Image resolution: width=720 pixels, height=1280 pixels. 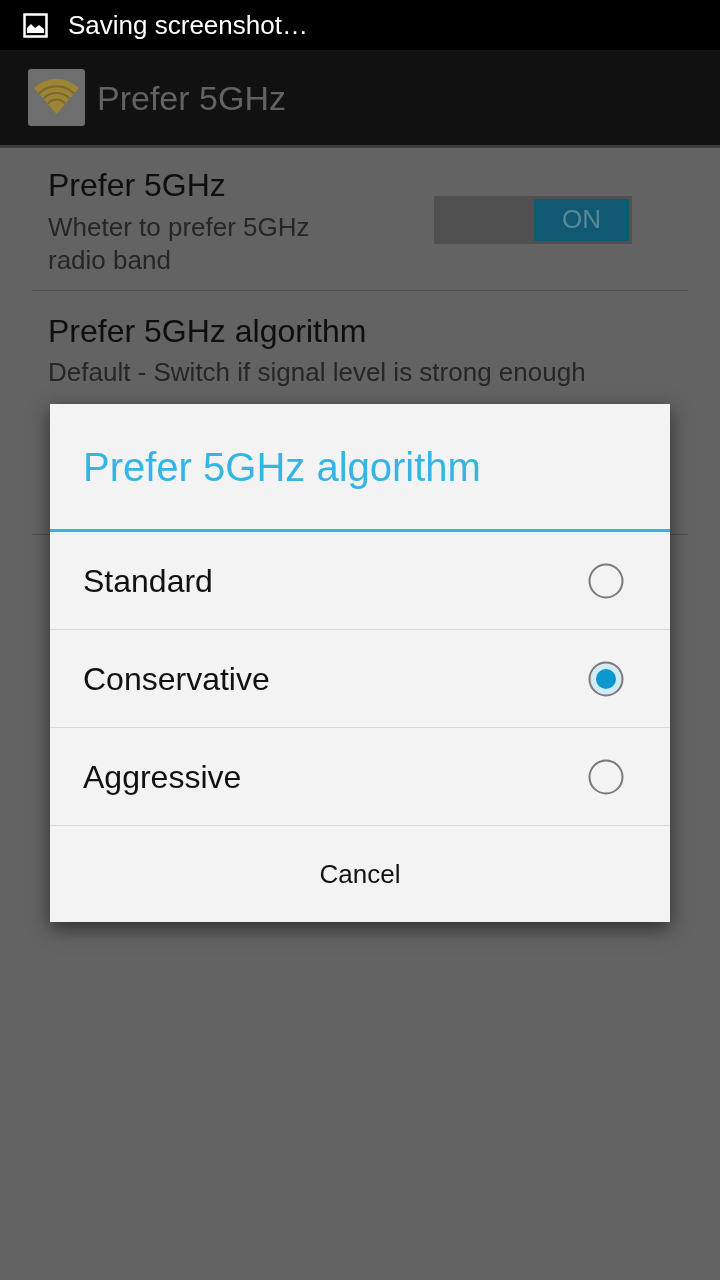 What do you see at coordinates (148, 580) in the screenshot?
I see `option-label: Standard` at bounding box center [148, 580].